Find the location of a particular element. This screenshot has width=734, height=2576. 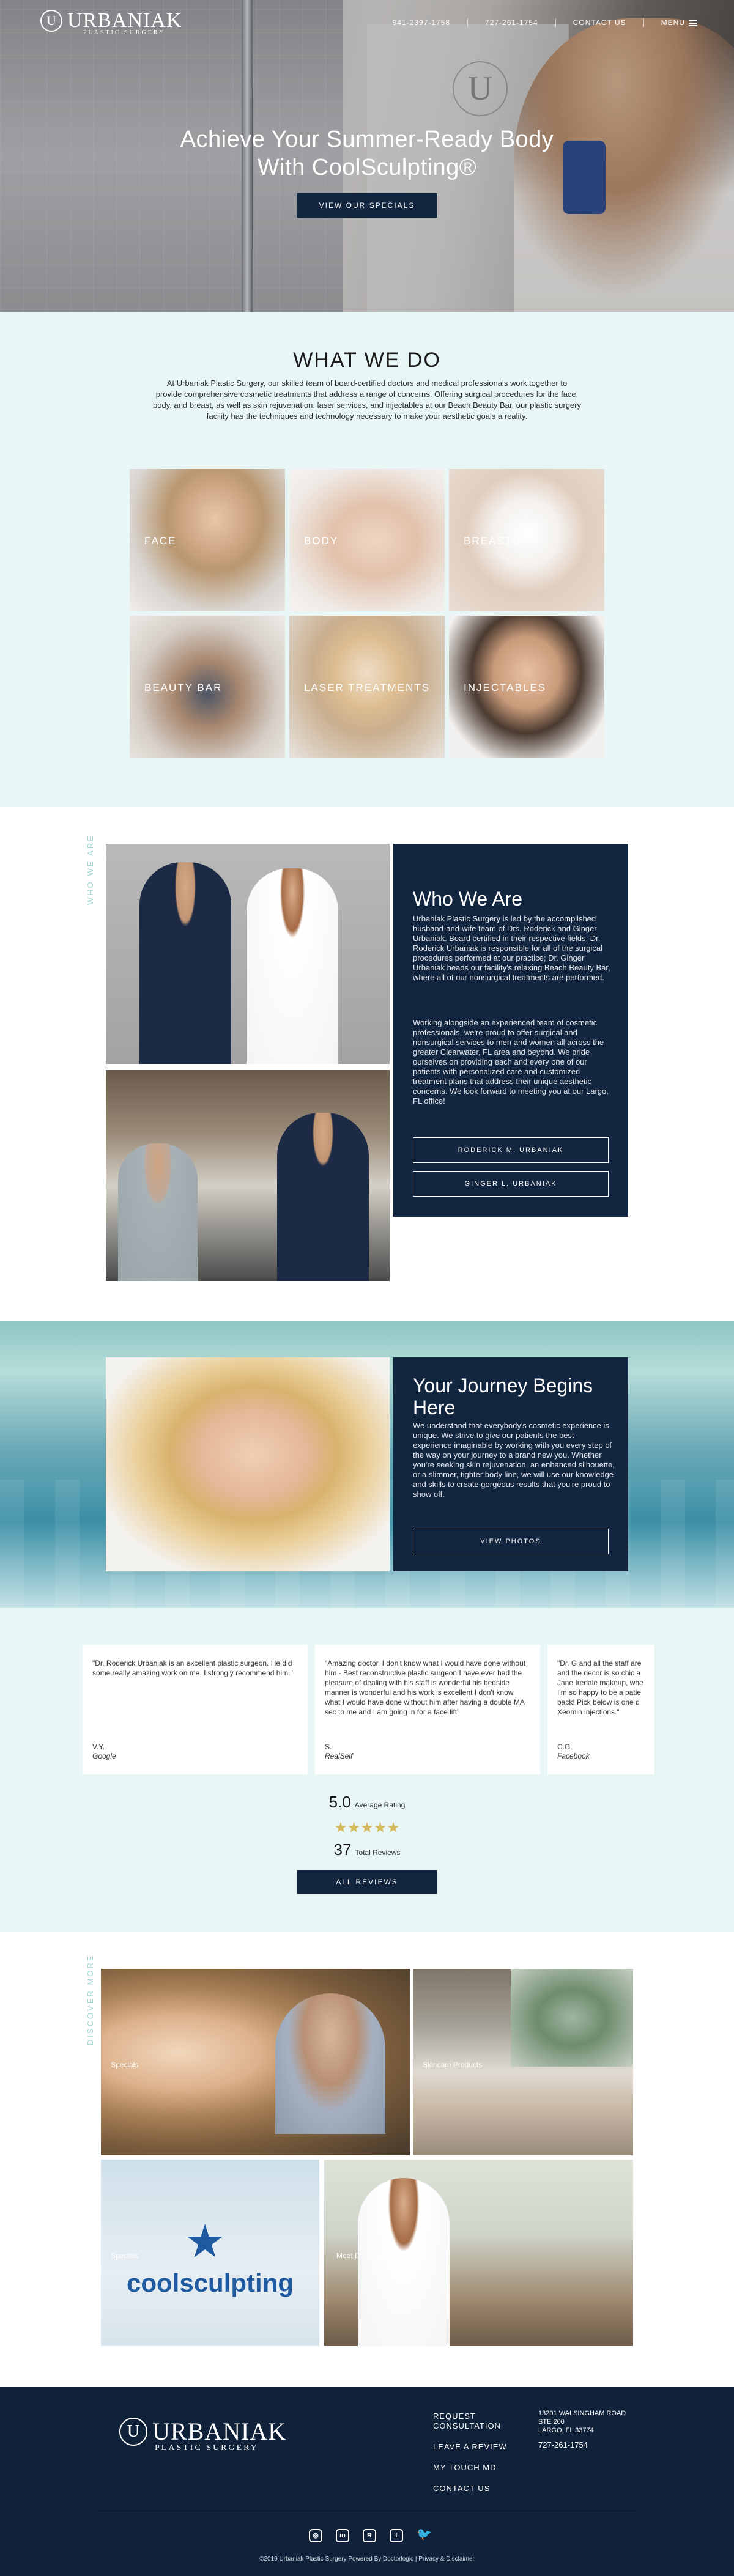

tile-skincare-label: Skincare Products is located at coordinates (453, 2065).